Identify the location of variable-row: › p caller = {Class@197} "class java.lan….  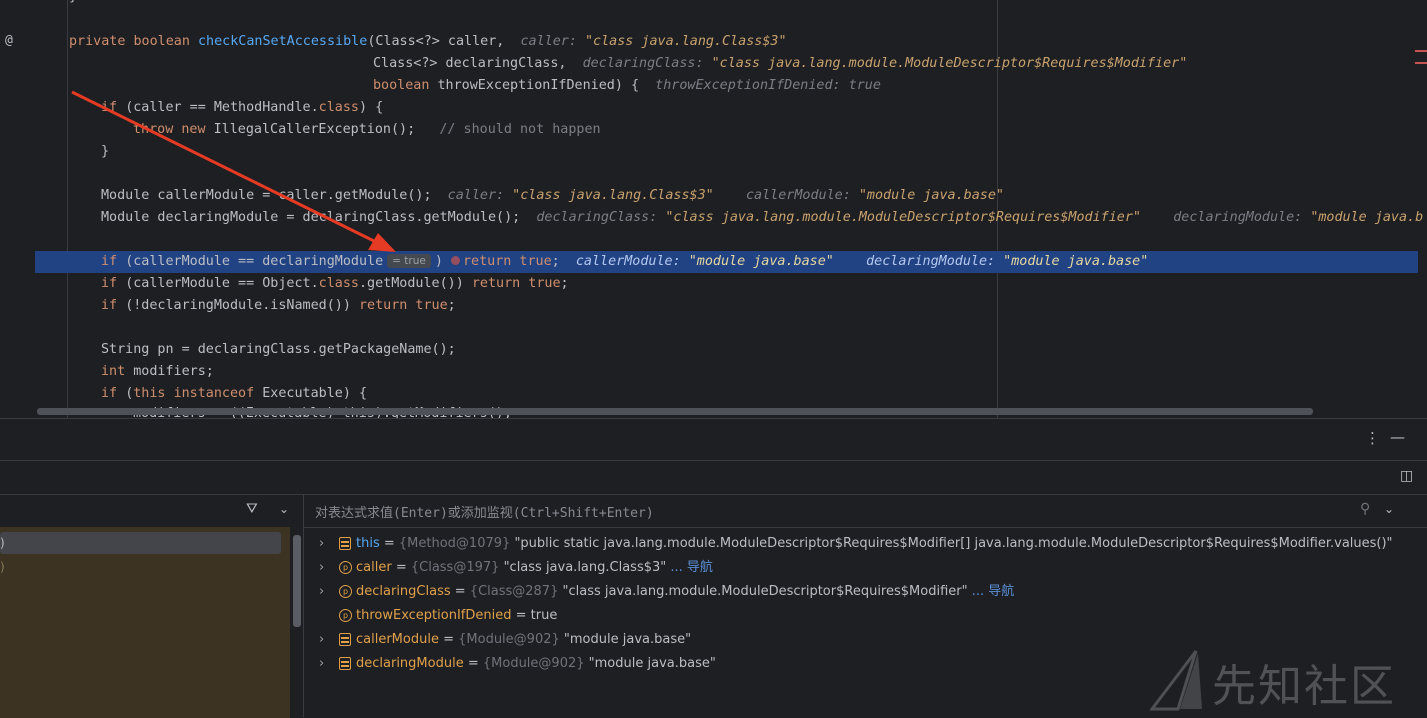
(865, 568).